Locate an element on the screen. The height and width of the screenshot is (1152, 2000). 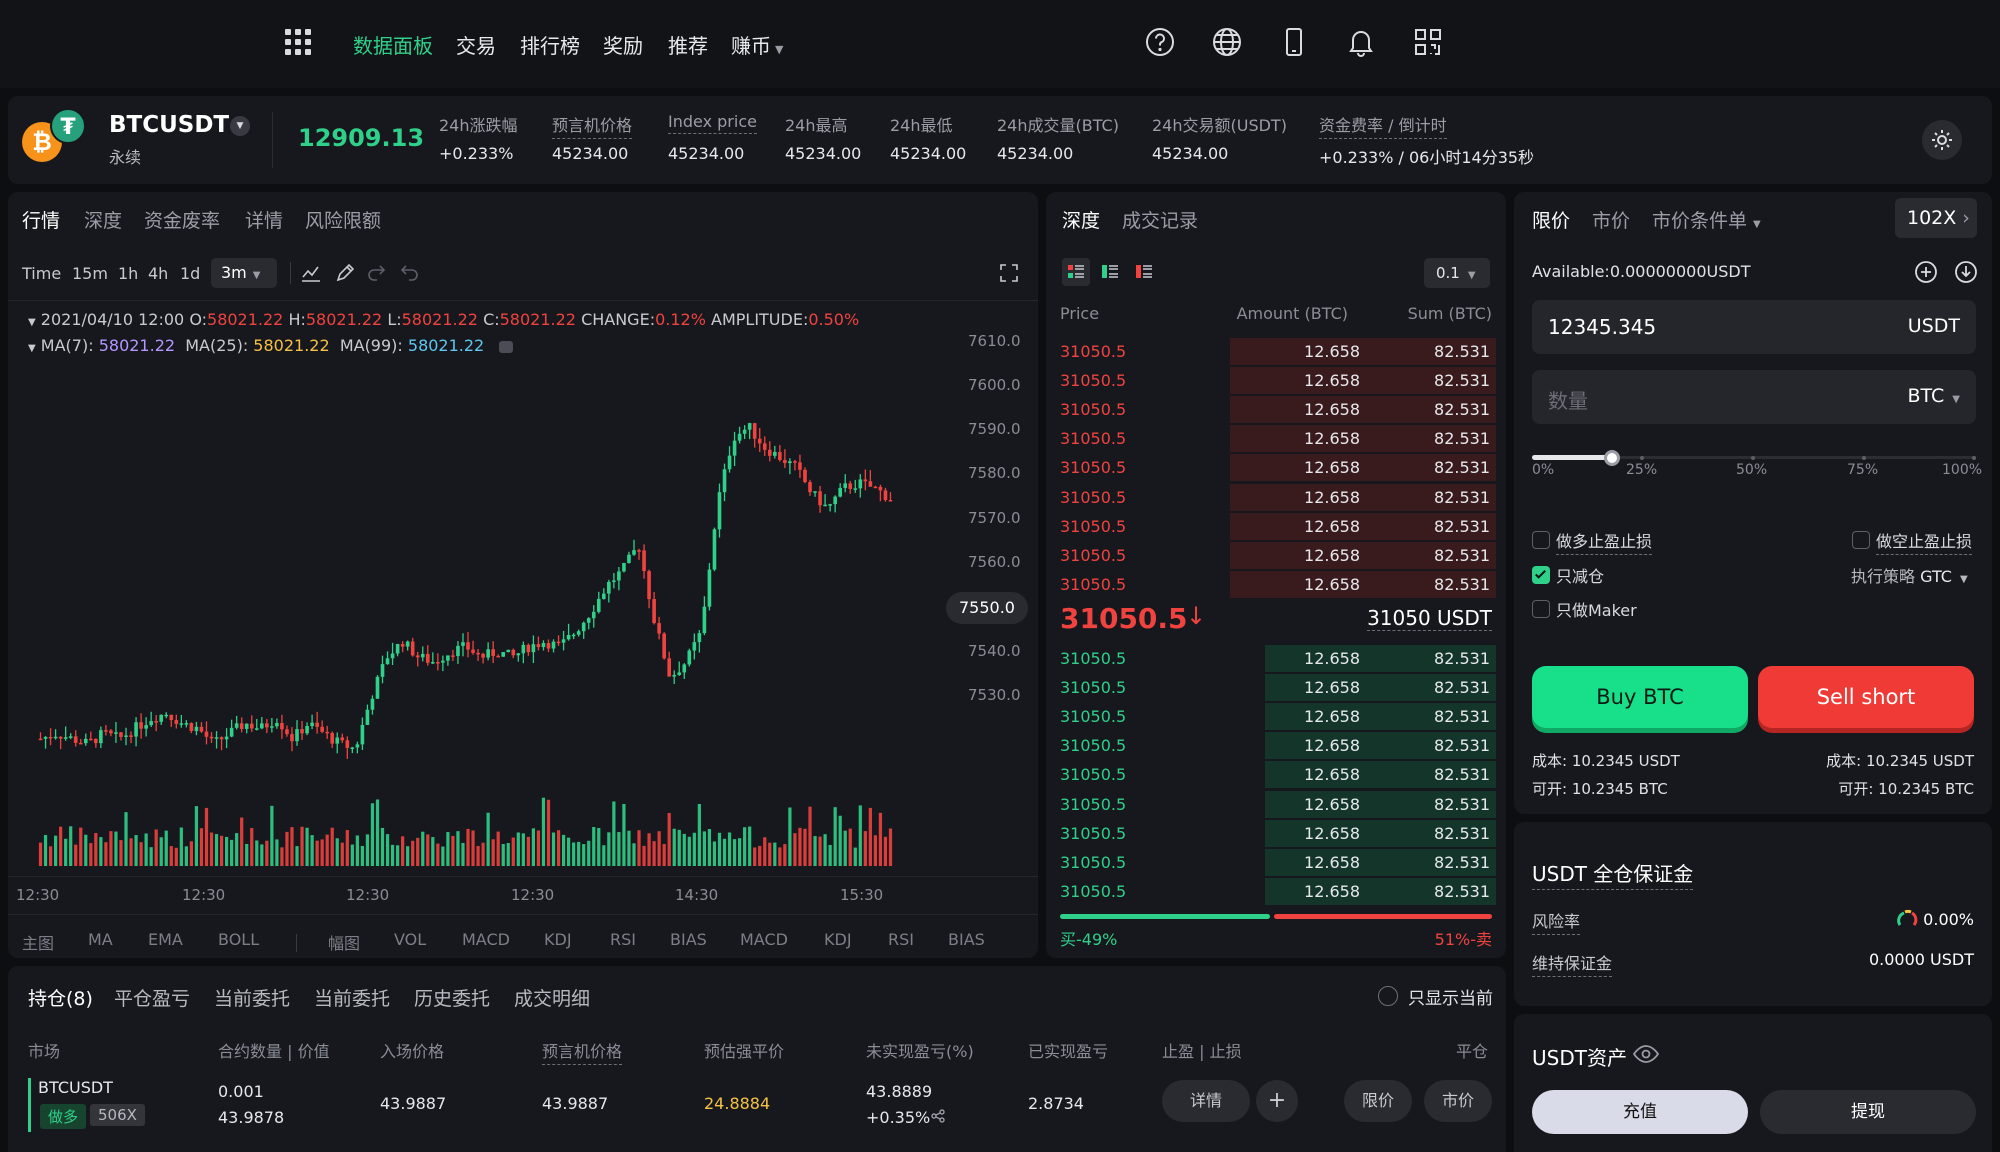
tf-15m: 15m is located at coordinates (90, 273).